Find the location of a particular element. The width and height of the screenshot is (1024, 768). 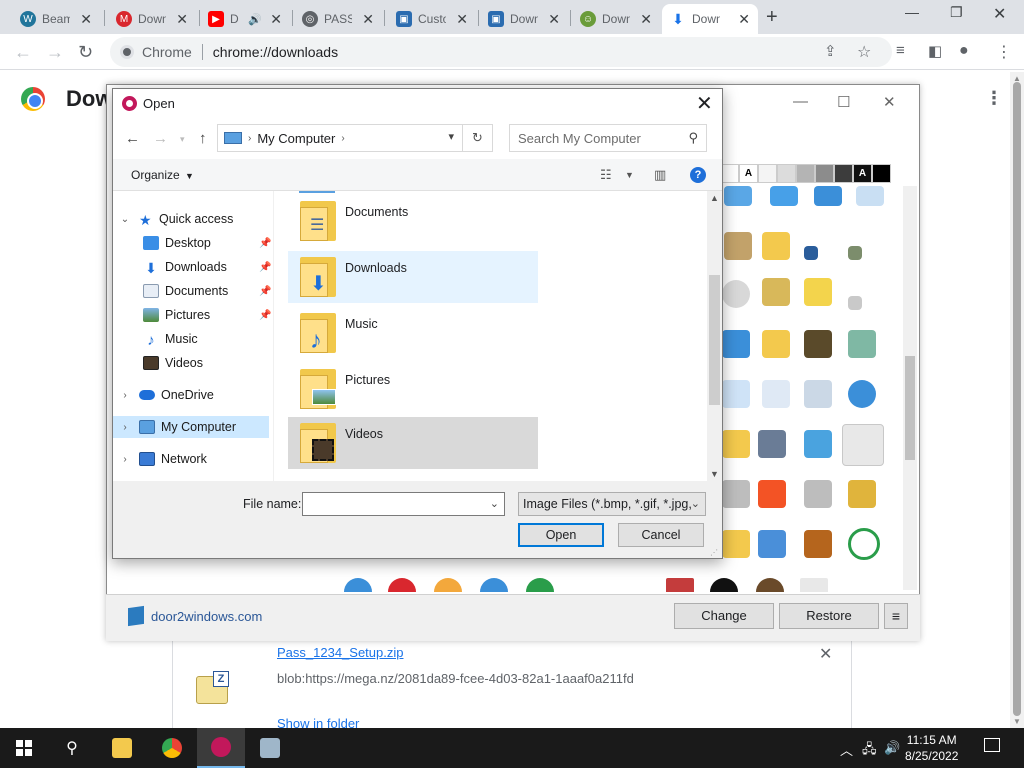

page-scroll-thumb is located at coordinates (1017, 399).